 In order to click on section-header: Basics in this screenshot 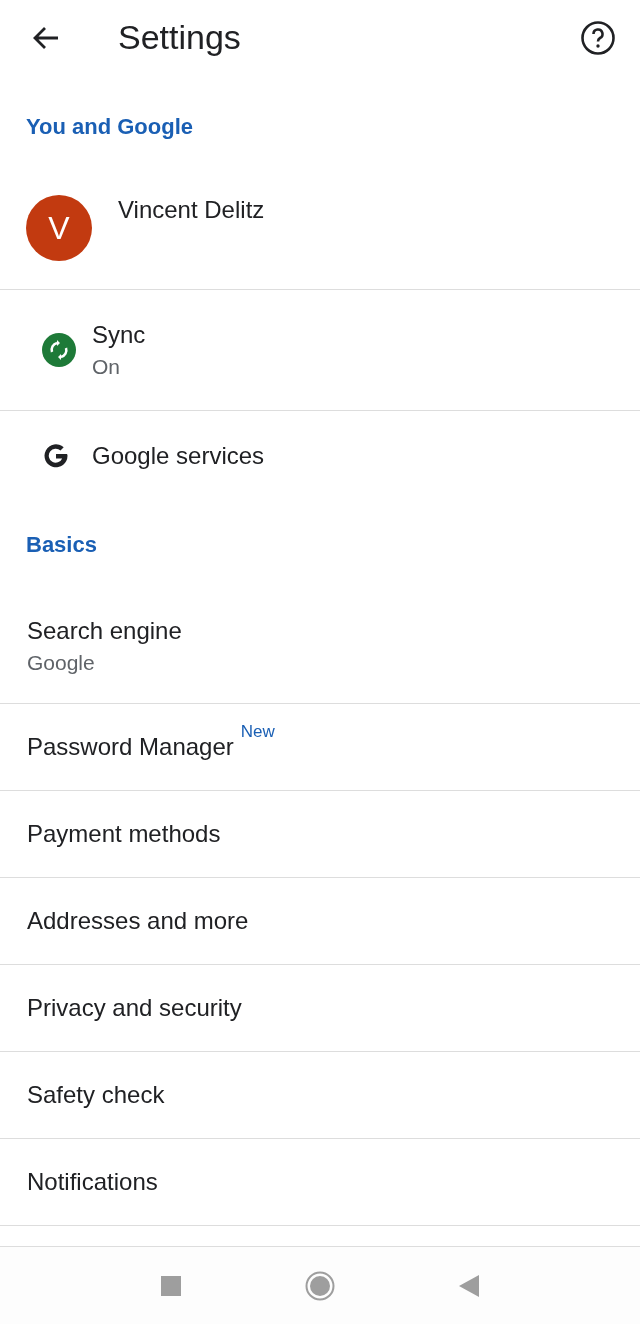, I will do `click(61, 545)`.